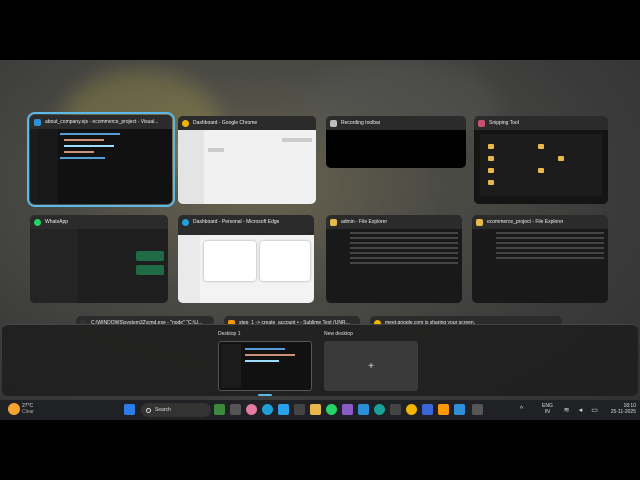 This screenshot has height=480, width=640. What do you see at coordinates (99, 222) in the screenshot?
I see `window-header: WhatsApp` at bounding box center [99, 222].